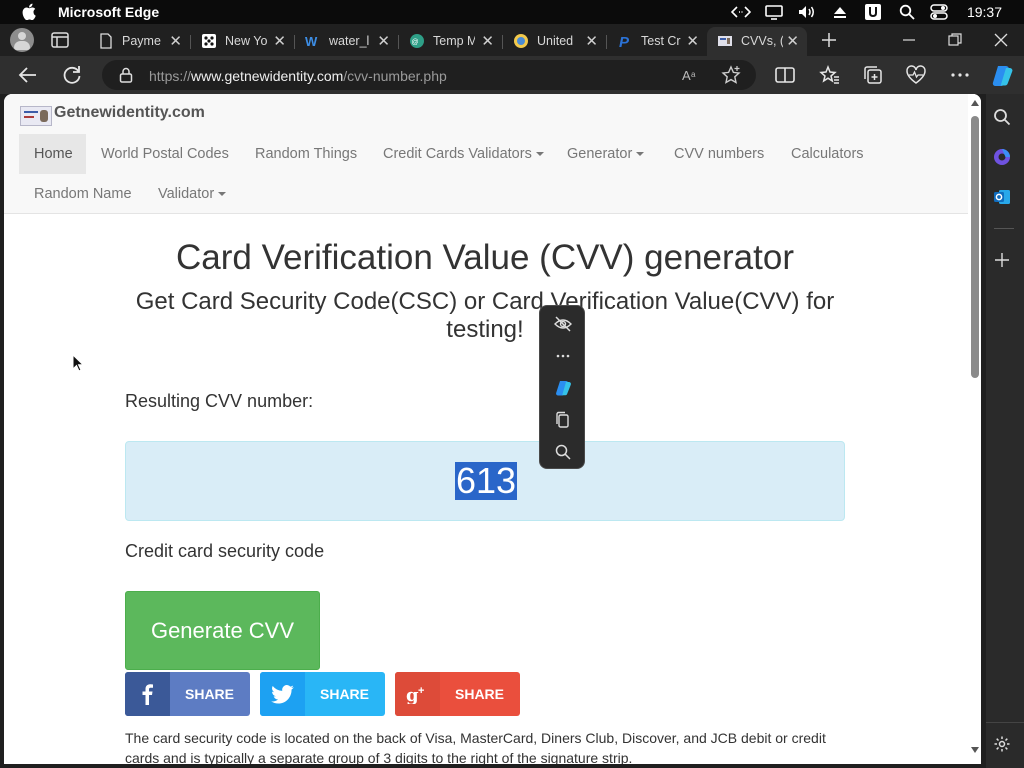  Describe the element at coordinates (242, 41) in the screenshot. I see `tab-new-york: New Yo ✕` at that location.